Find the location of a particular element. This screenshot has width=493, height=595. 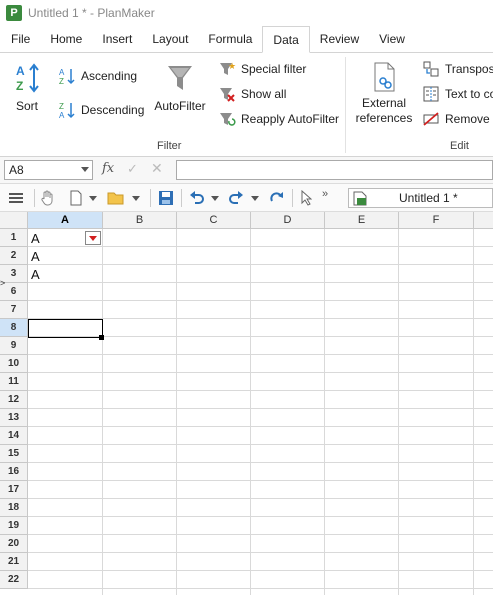

new-document-dropdown-icon is located at coordinates (93, 198).